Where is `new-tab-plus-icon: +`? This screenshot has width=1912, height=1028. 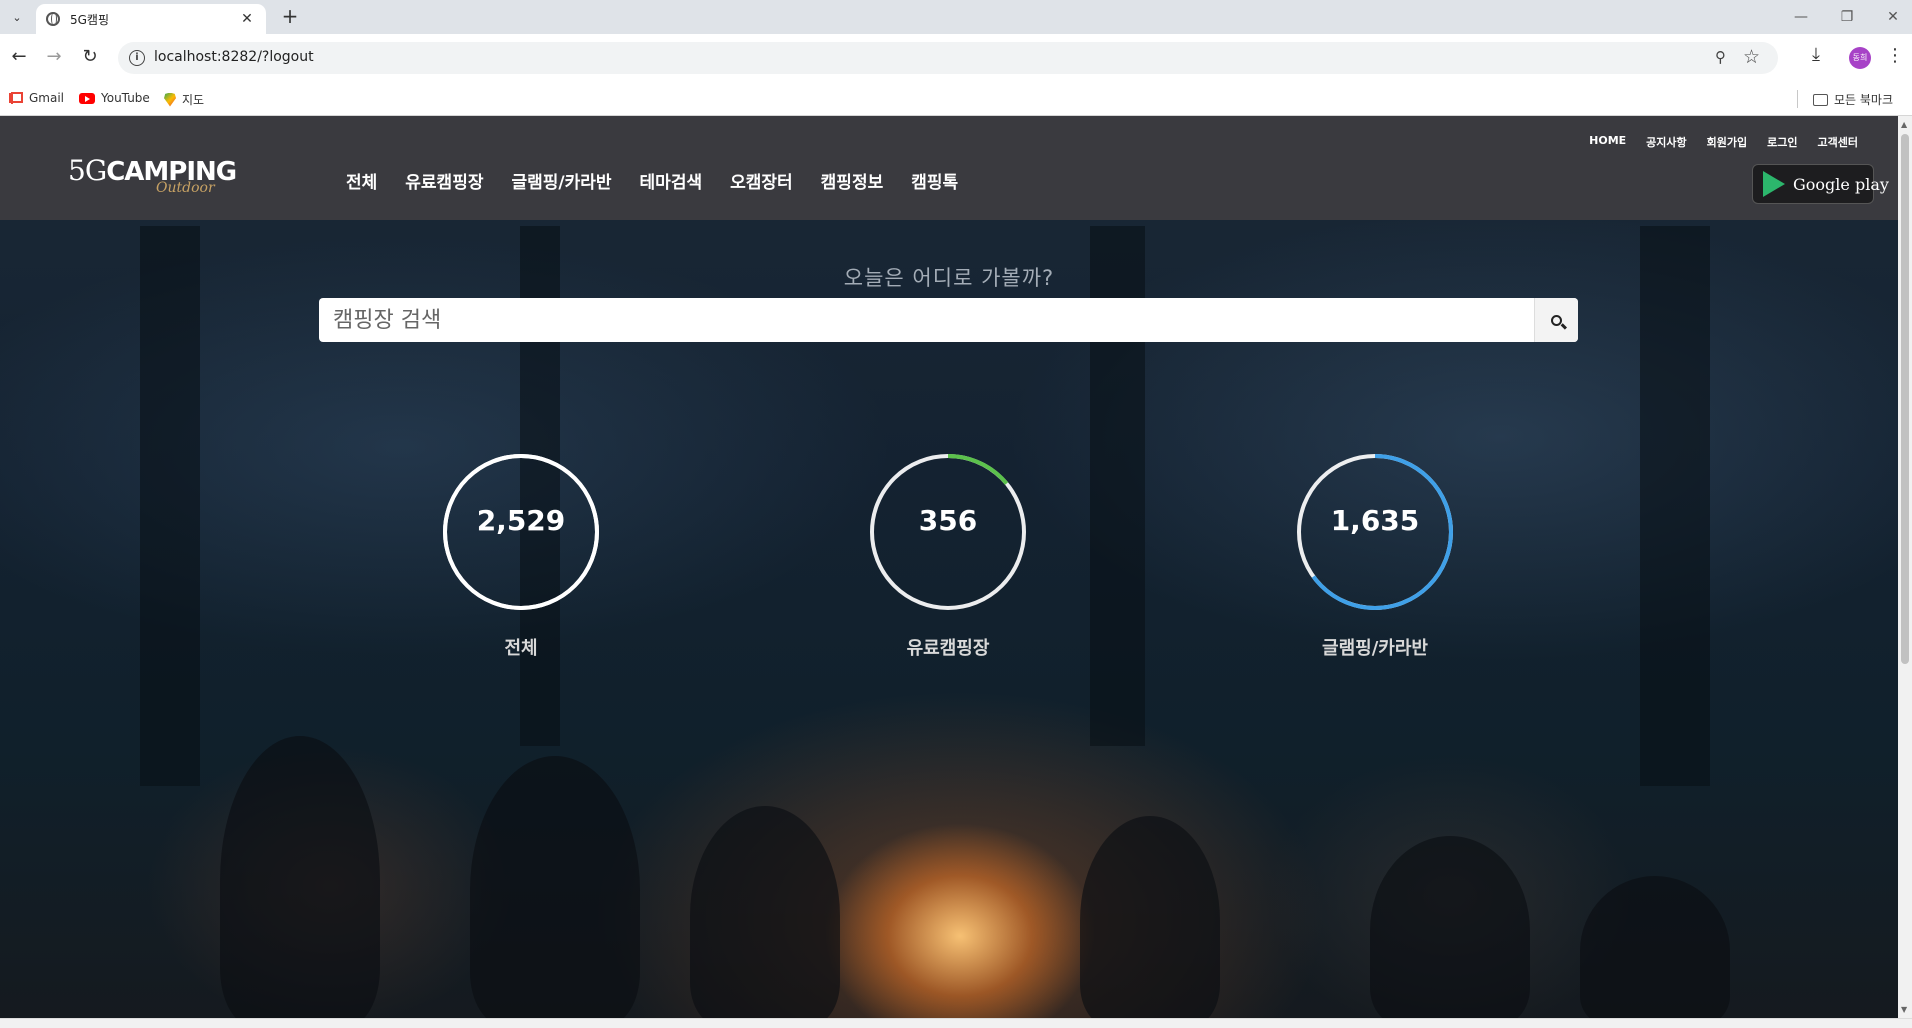
new-tab-plus-icon: + is located at coordinates (290, 17).